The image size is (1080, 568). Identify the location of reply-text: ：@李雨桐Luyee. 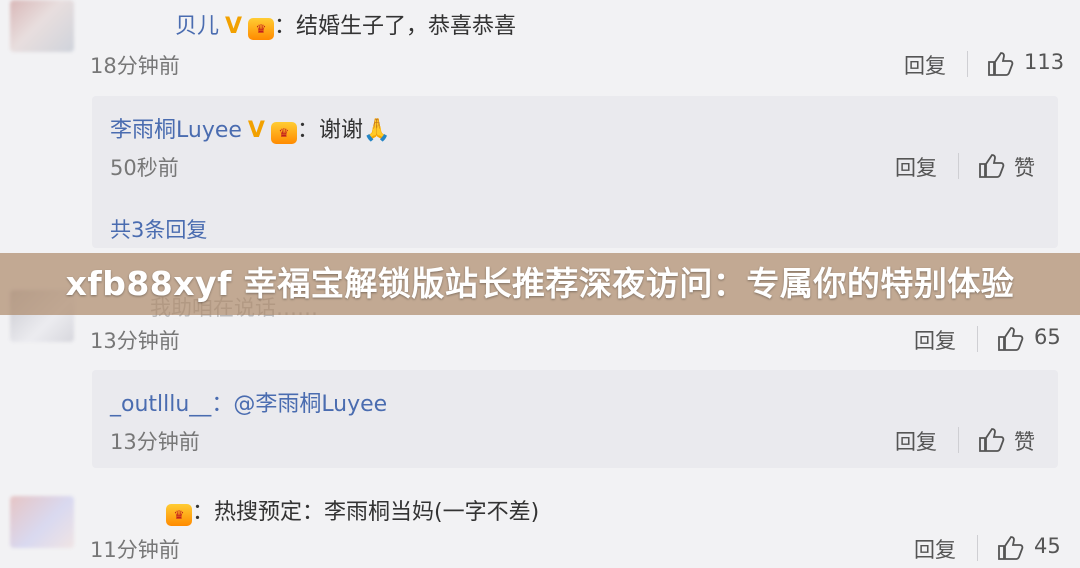
(299, 404).